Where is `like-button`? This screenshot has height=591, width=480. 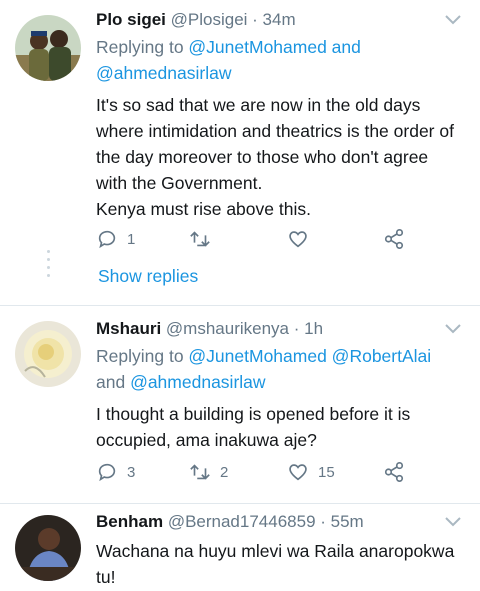
like-button is located at coordinates (302, 239).